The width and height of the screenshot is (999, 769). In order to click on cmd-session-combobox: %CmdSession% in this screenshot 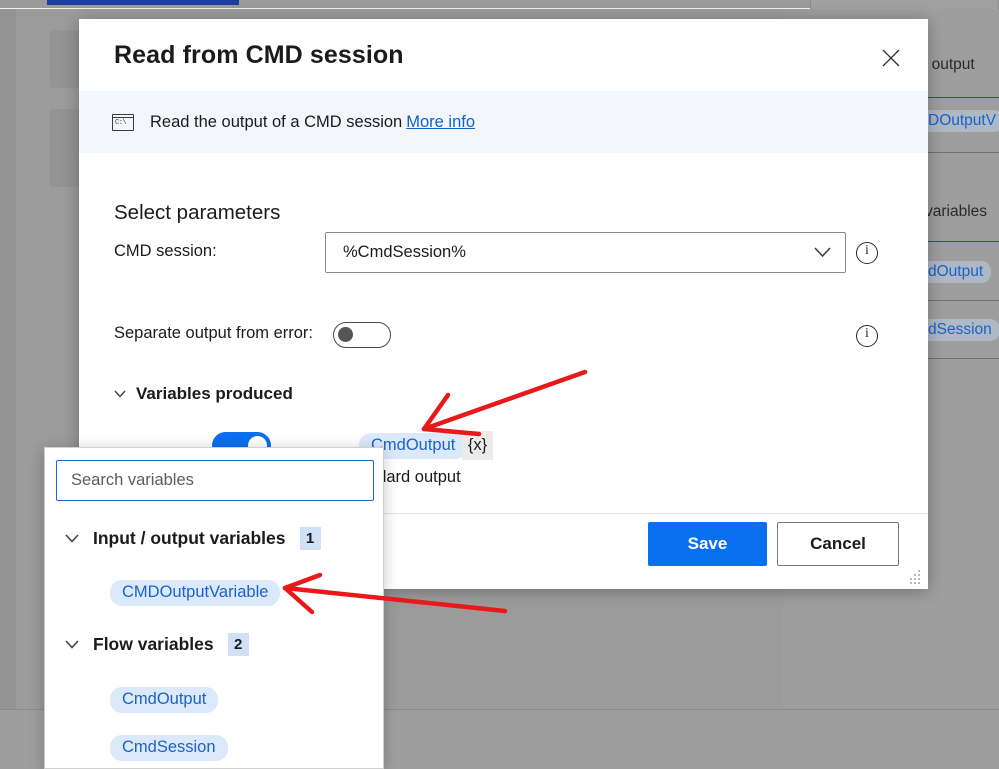, I will do `click(585, 252)`.